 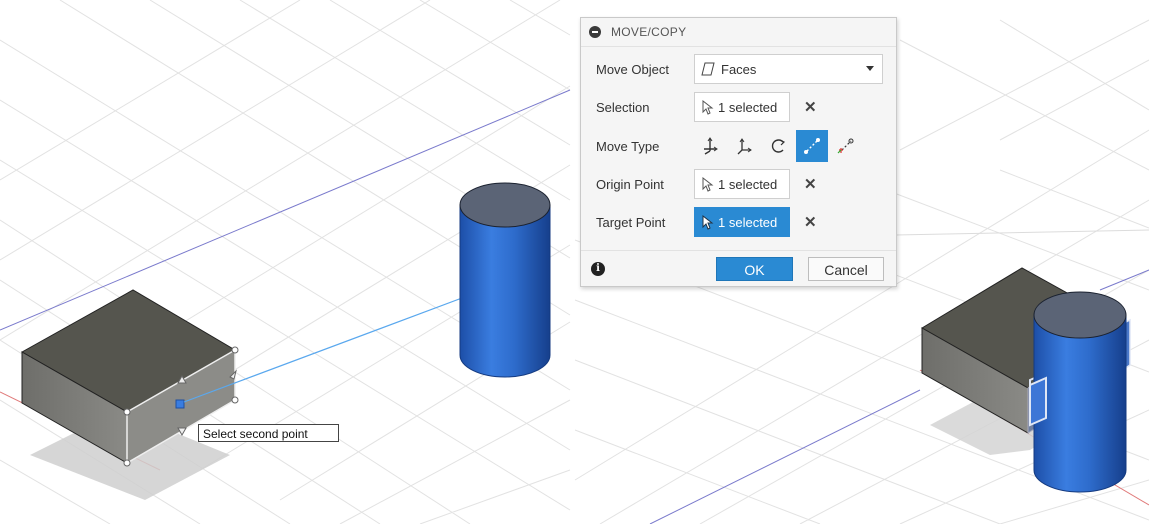 What do you see at coordinates (846, 146) in the screenshot?
I see `point-to-position-icon` at bounding box center [846, 146].